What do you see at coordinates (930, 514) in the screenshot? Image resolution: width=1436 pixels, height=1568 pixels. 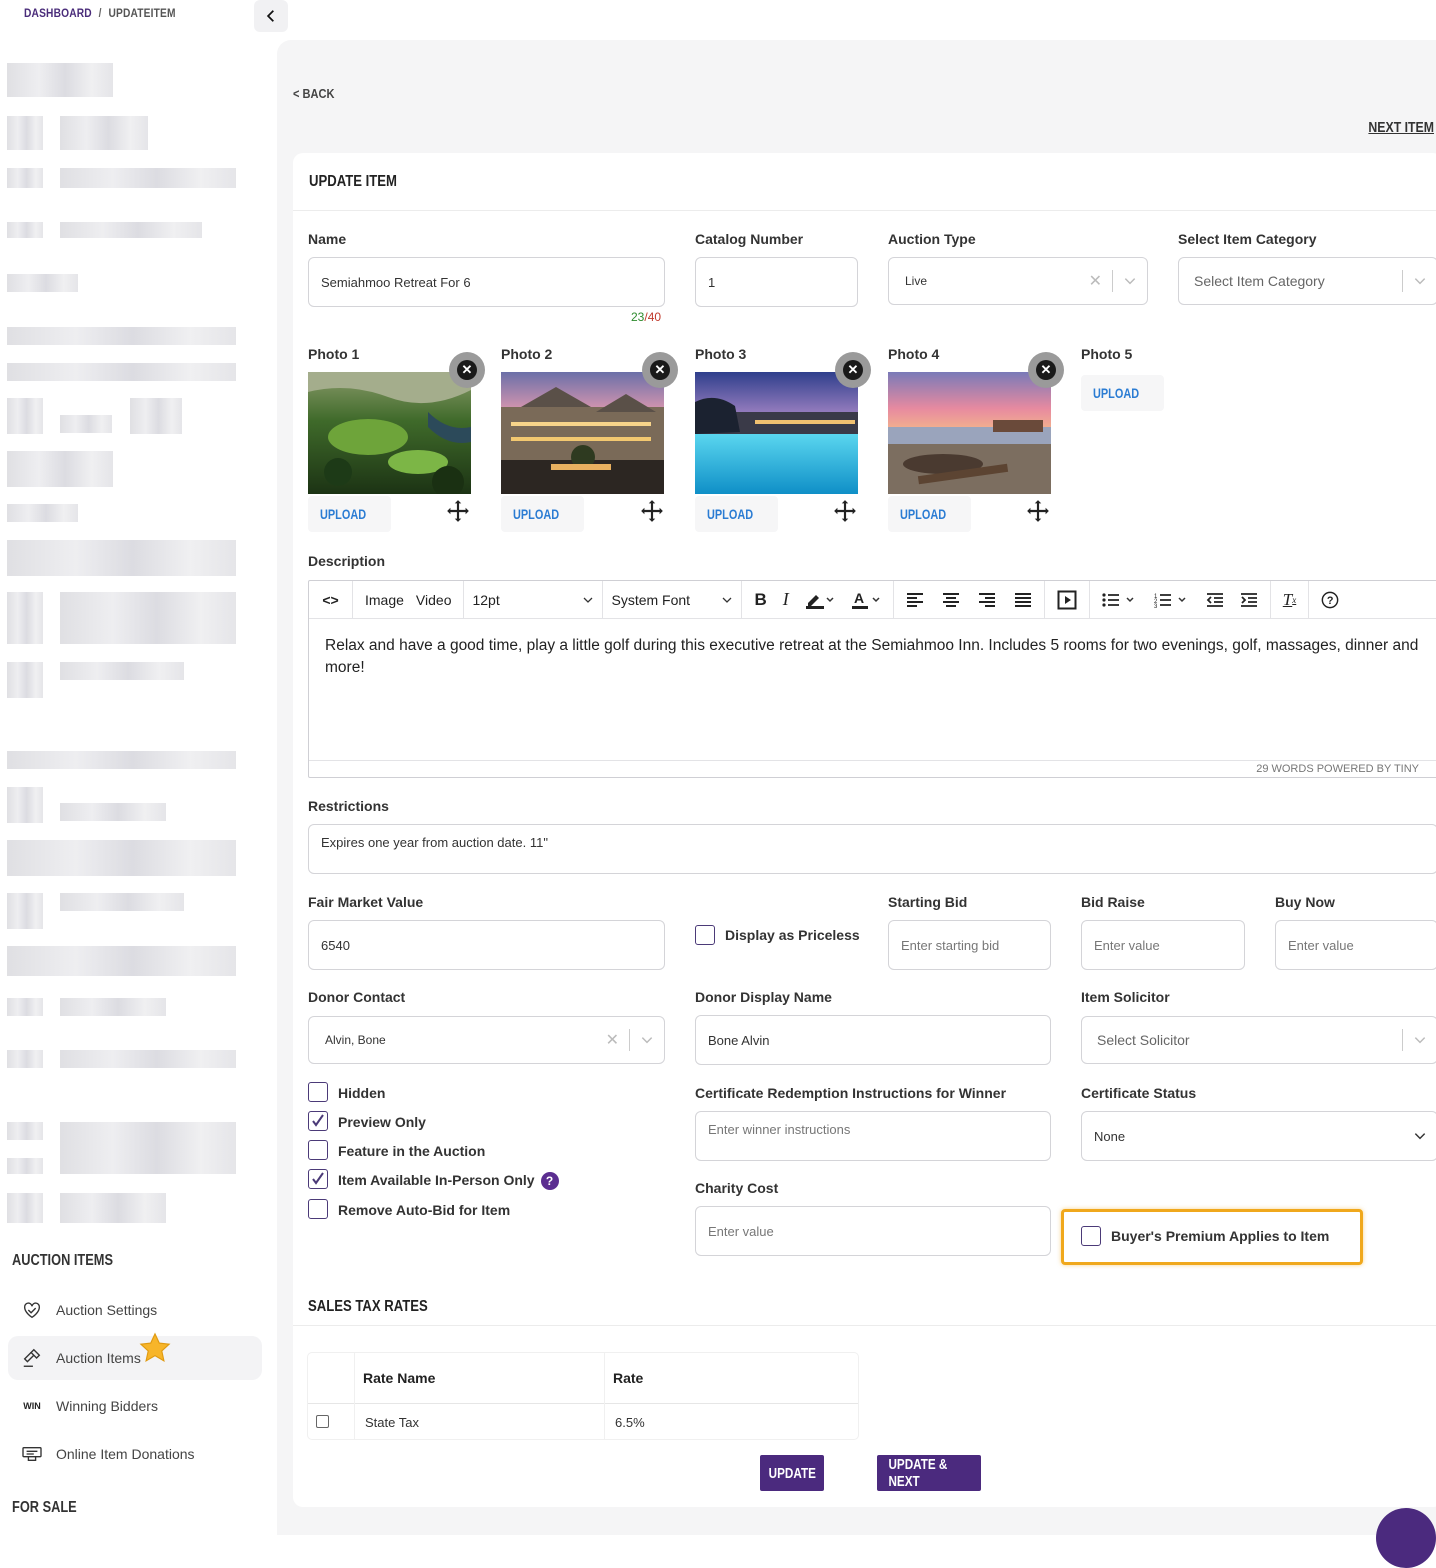 I see `photo-4-upload-button: UPLOAD` at bounding box center [930, 514].